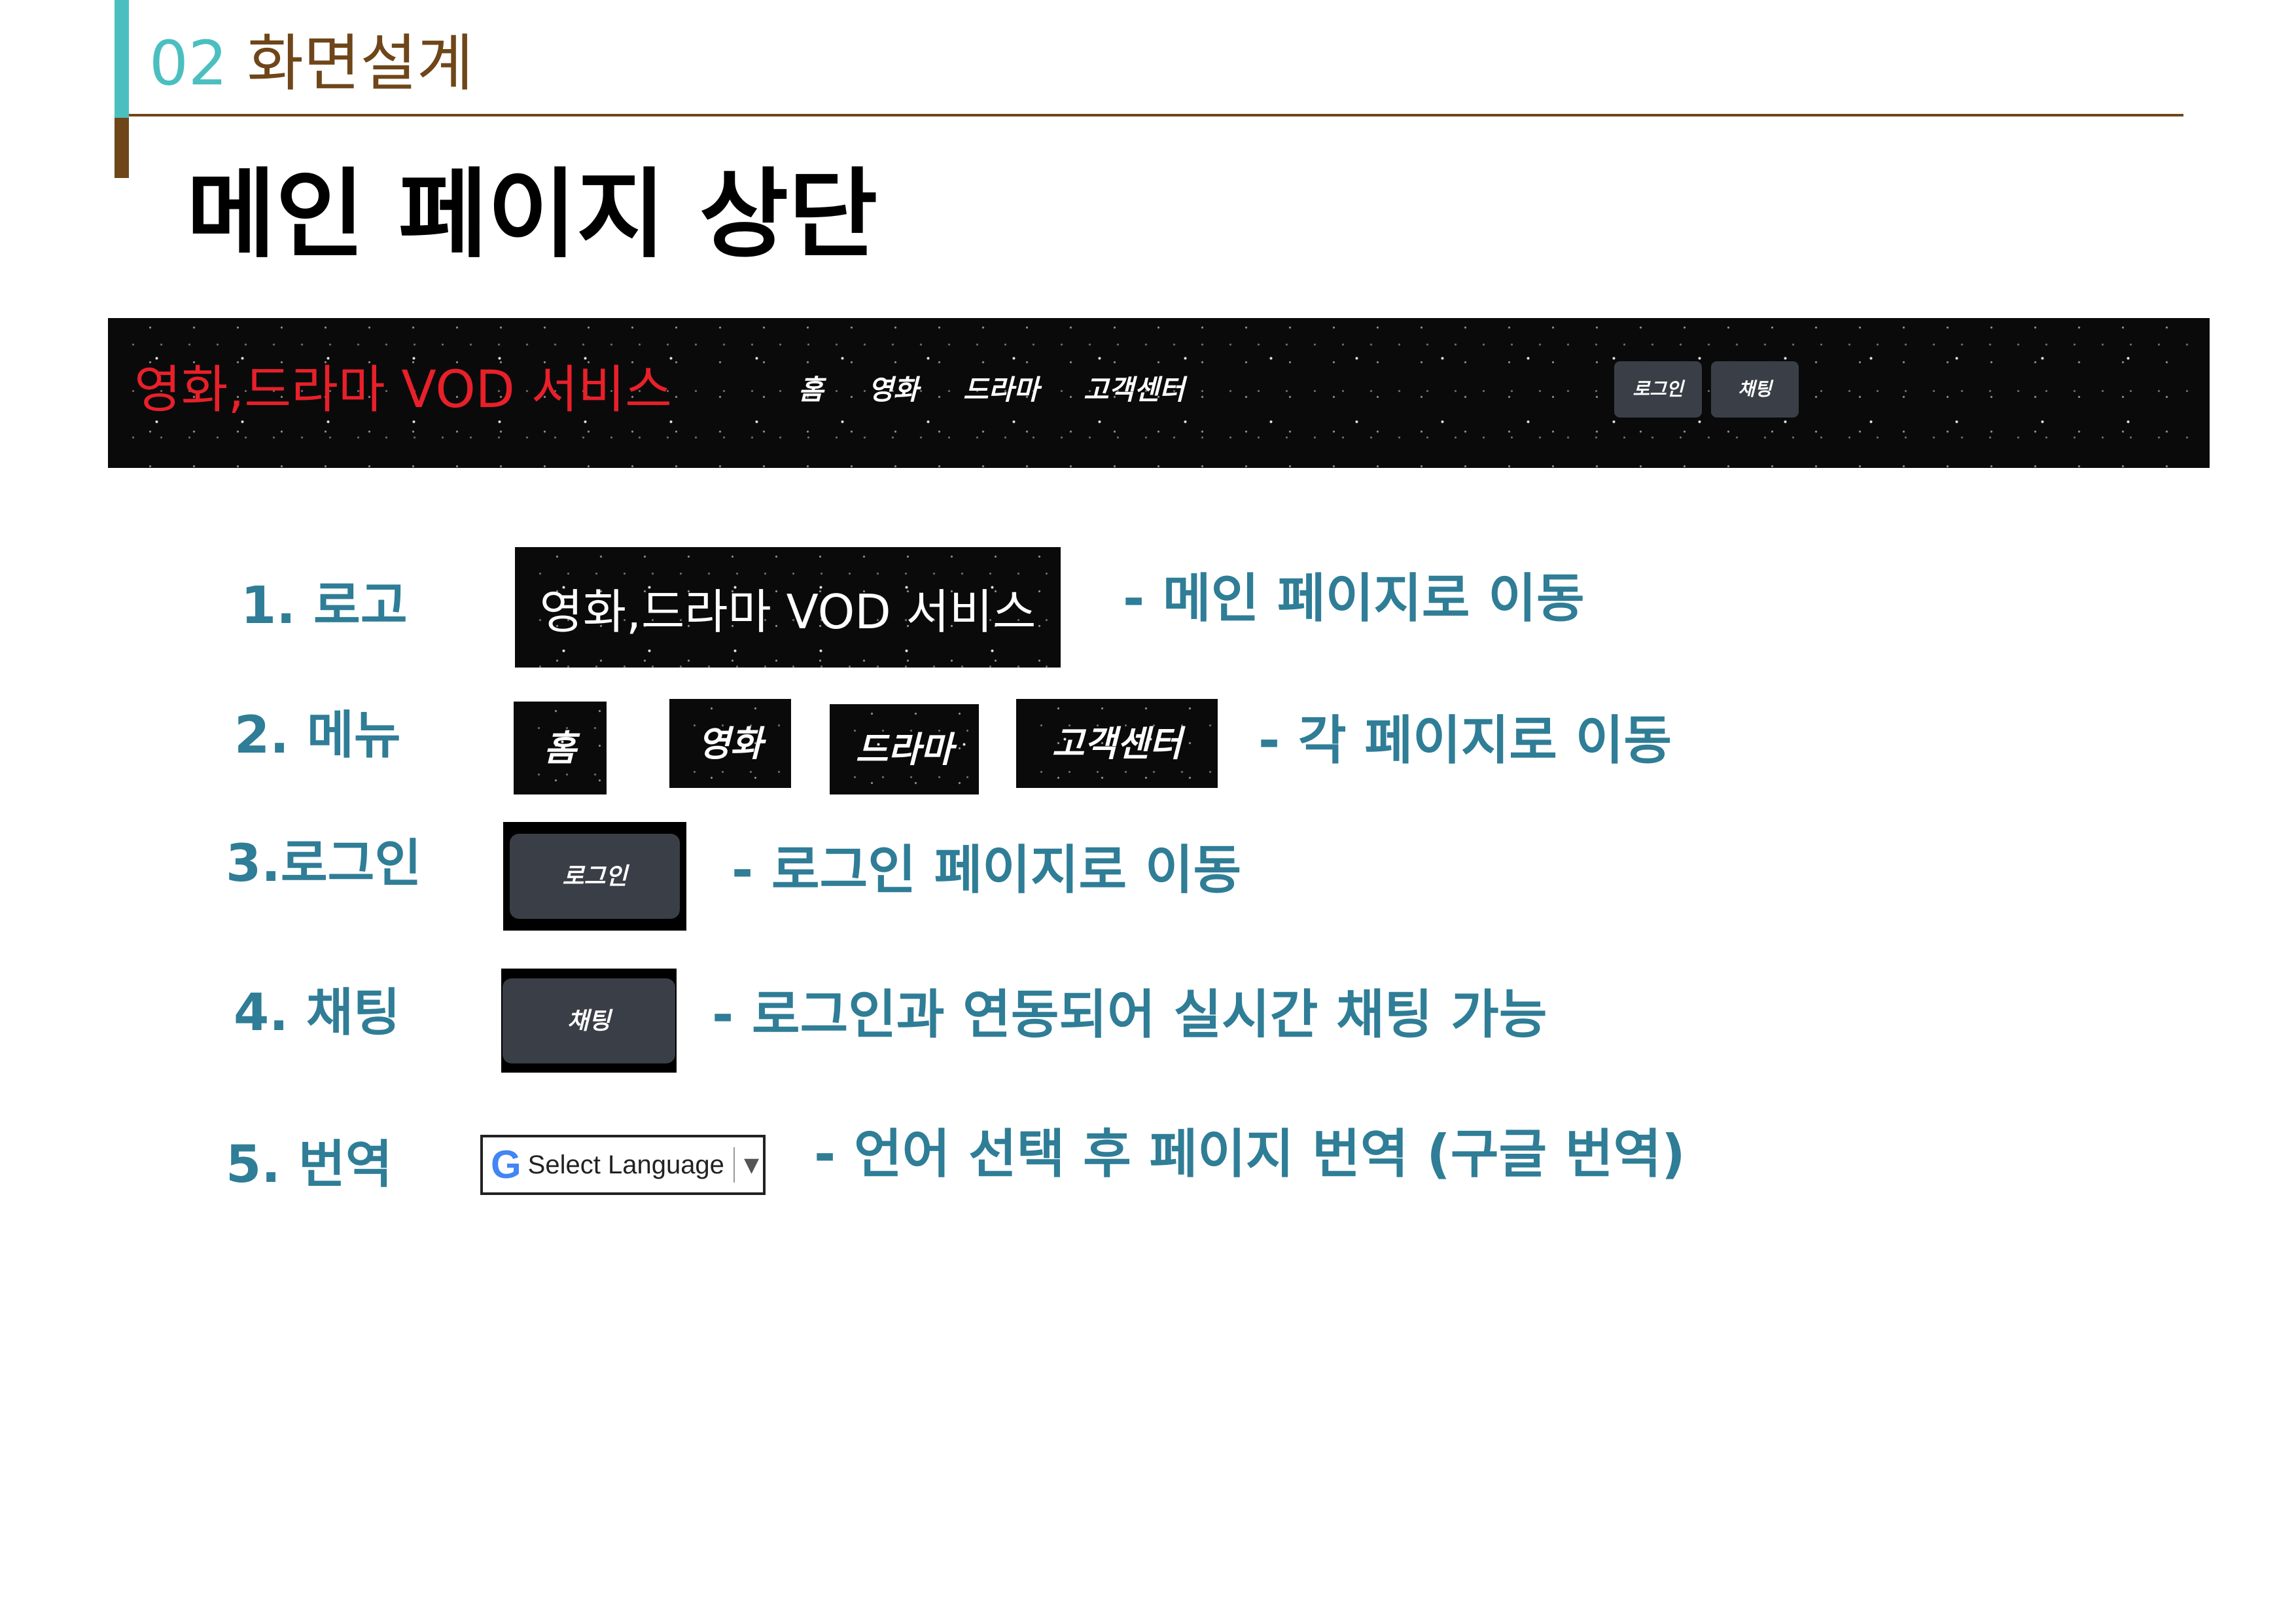 The width and height of the screenshot is (2296, 1623). I want to click on chat-sample-button: 채팅, so click(589, 1020).